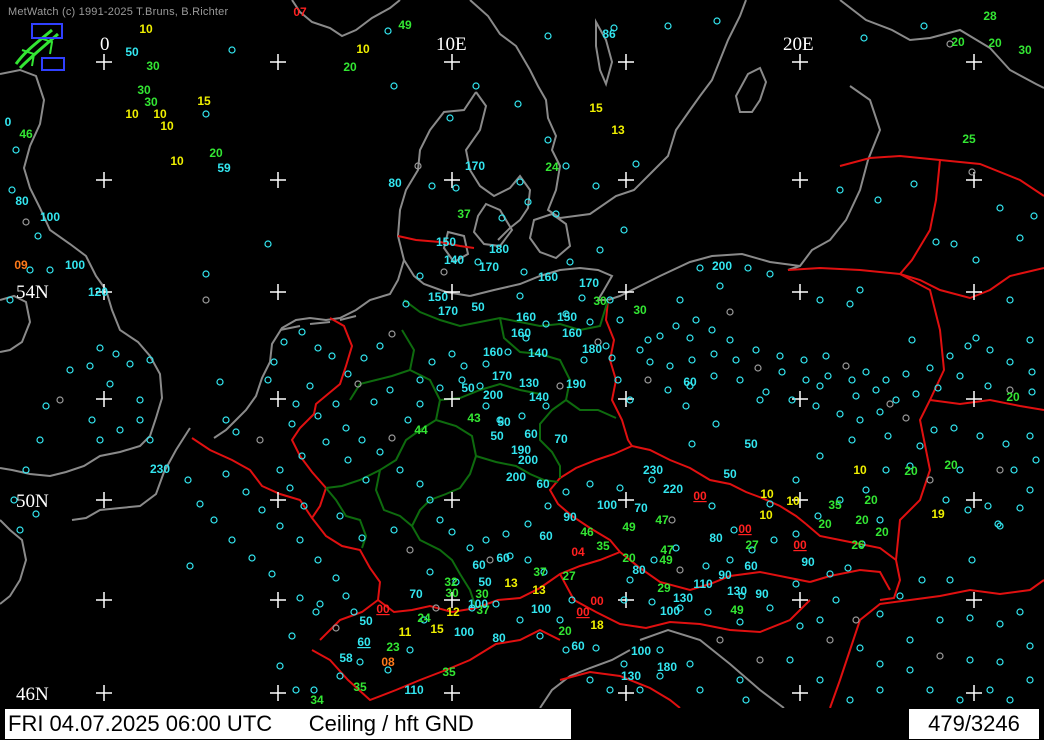  I want to click on station-ceiling-value: 0, so click(8, 122).